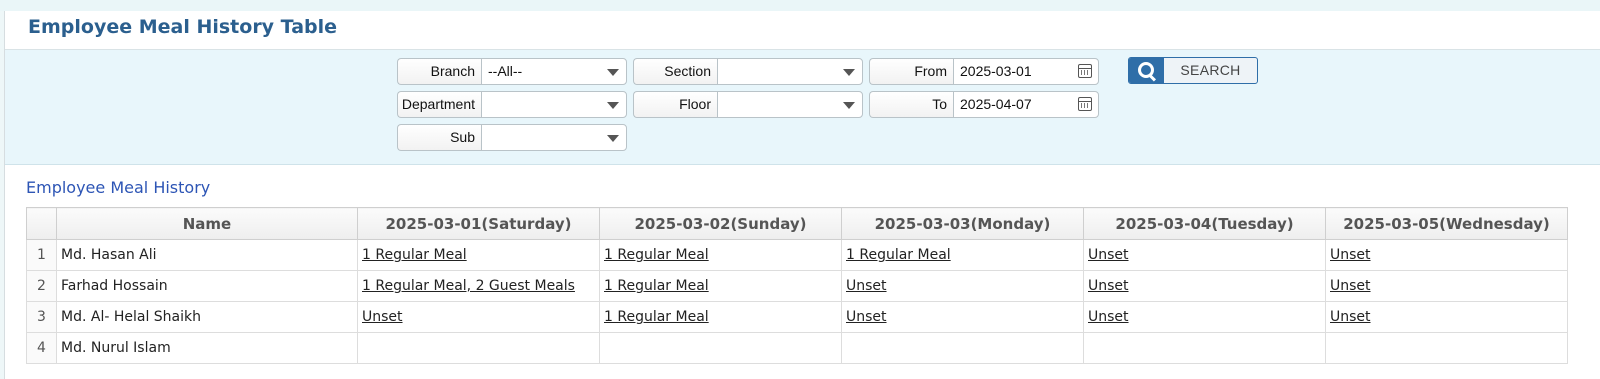  Describe the element at coordinates (1446, 223) in the screenshot. I see `column-header-date: 2025-03-05(Wednesday)` at that location.